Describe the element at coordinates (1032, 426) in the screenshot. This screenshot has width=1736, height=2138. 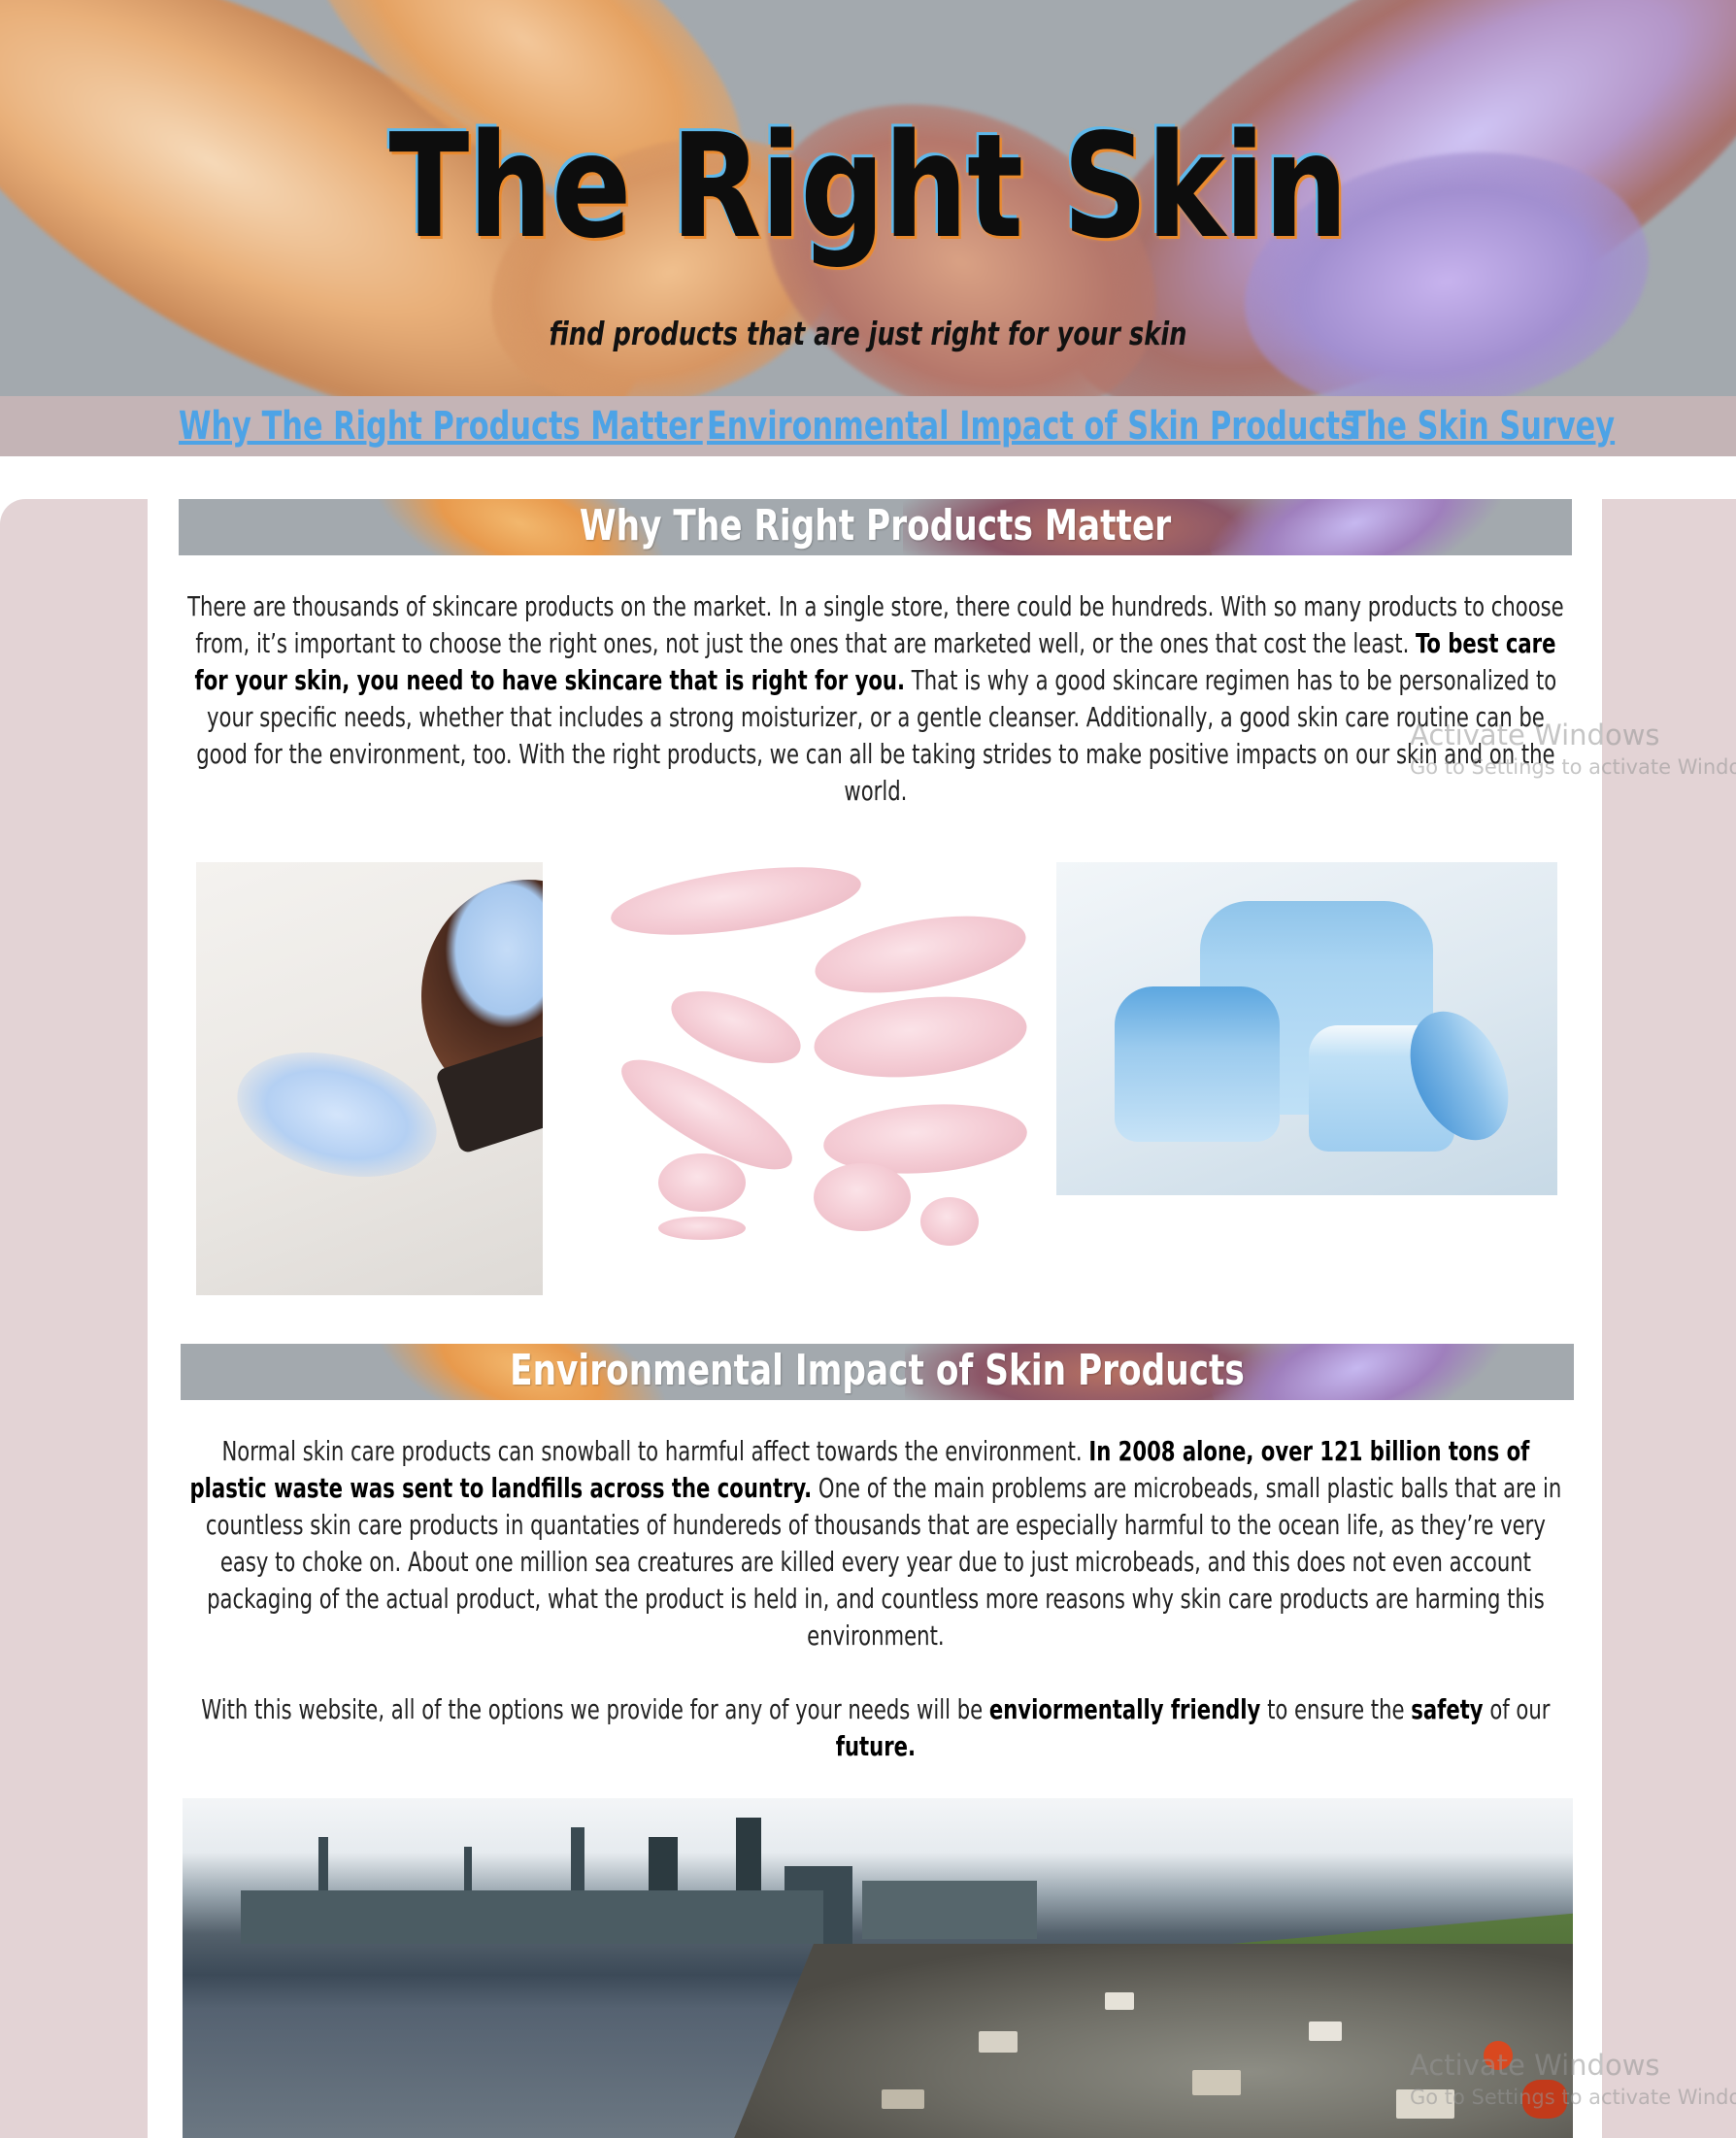
I see `nav-link-environmental-impact: Environmental Impact of Skin Products` at that location.